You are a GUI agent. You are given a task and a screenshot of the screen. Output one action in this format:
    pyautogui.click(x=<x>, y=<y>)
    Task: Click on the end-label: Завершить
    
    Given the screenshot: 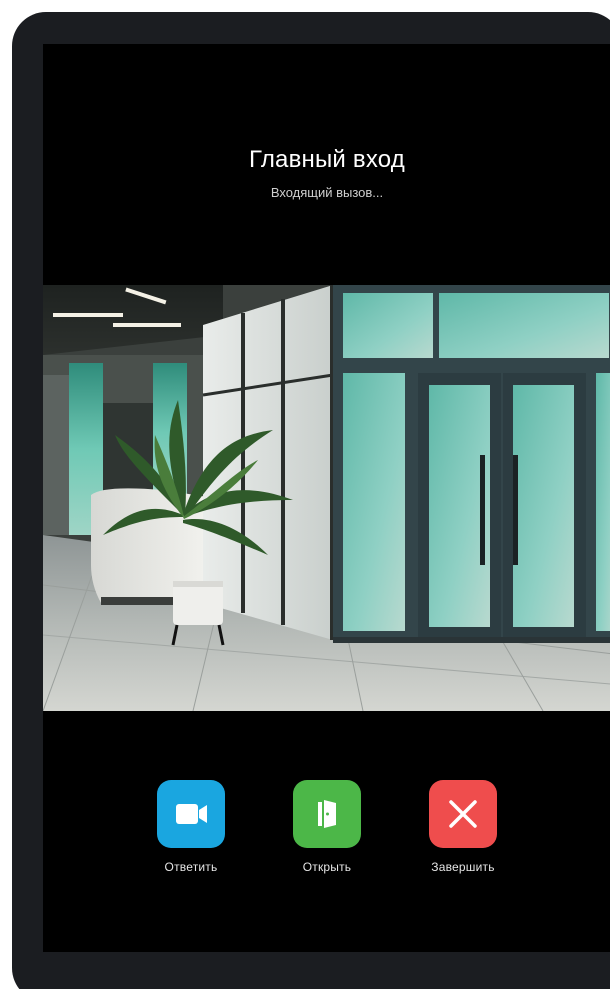 What is the action you would take?
    pyautogui.click(x=463, y=867)
    